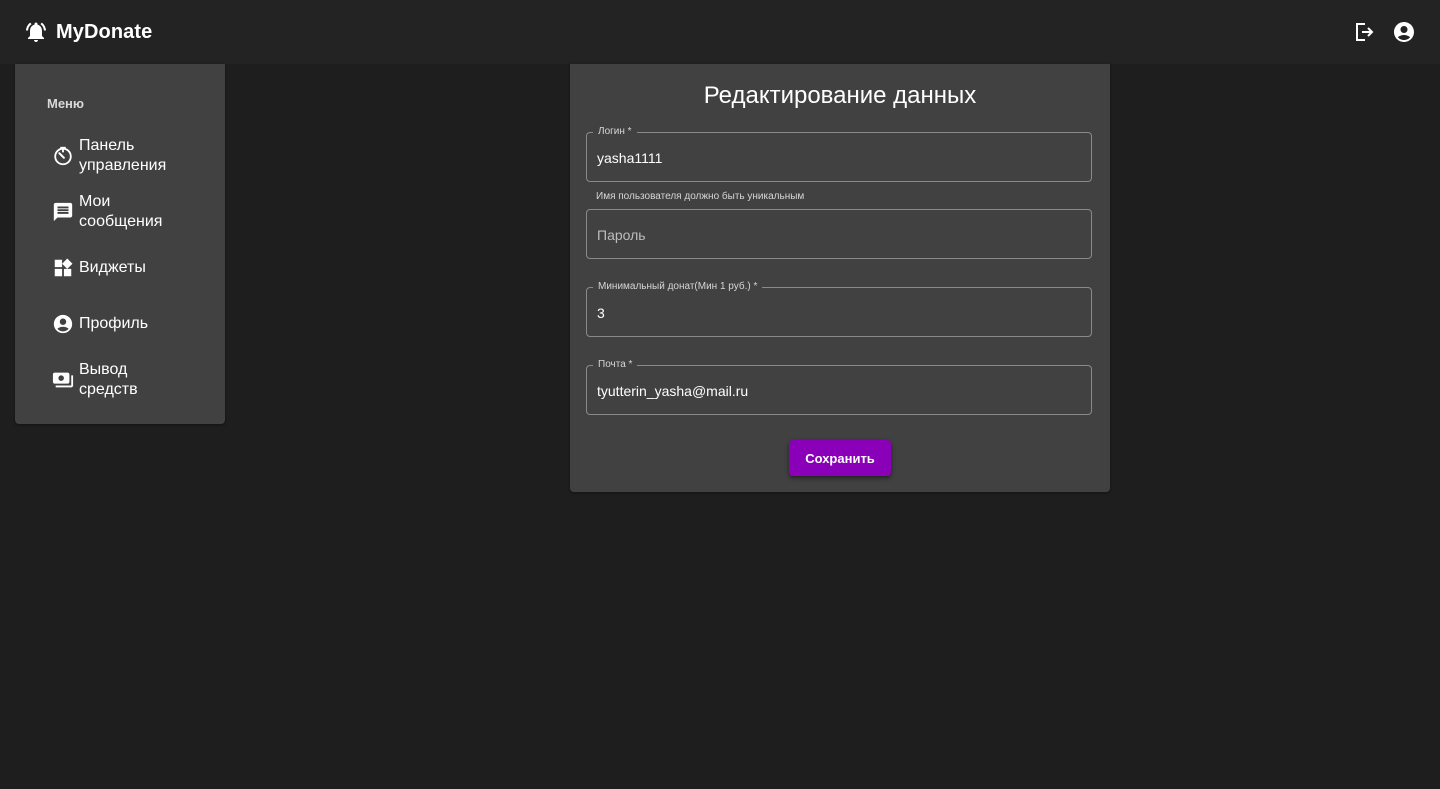 This screenshot has width=1440, height=789. What do you see at coordinates (63, 268) in the screenshot?
I see `widgets-icon` at bounding box center [63, 268].